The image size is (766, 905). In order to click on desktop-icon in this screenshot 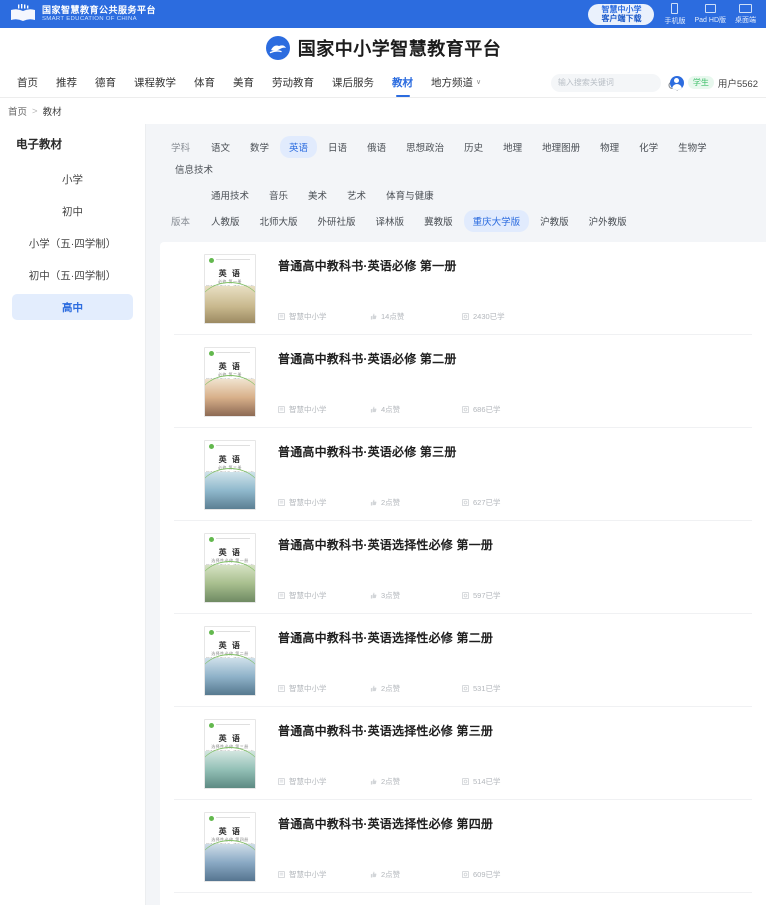, I will do `click(745, 8)`.